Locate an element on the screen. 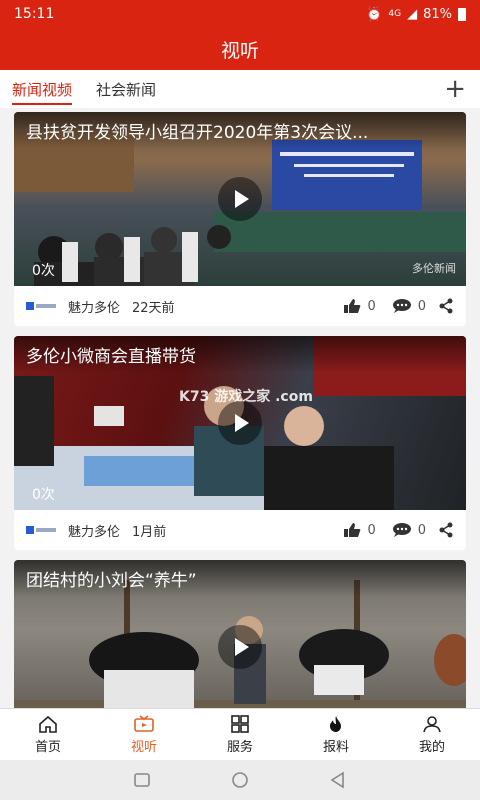 The height and width of the screenshot is (800, 480). tab-report-label: 报料 is located at coordinates (335, 747).